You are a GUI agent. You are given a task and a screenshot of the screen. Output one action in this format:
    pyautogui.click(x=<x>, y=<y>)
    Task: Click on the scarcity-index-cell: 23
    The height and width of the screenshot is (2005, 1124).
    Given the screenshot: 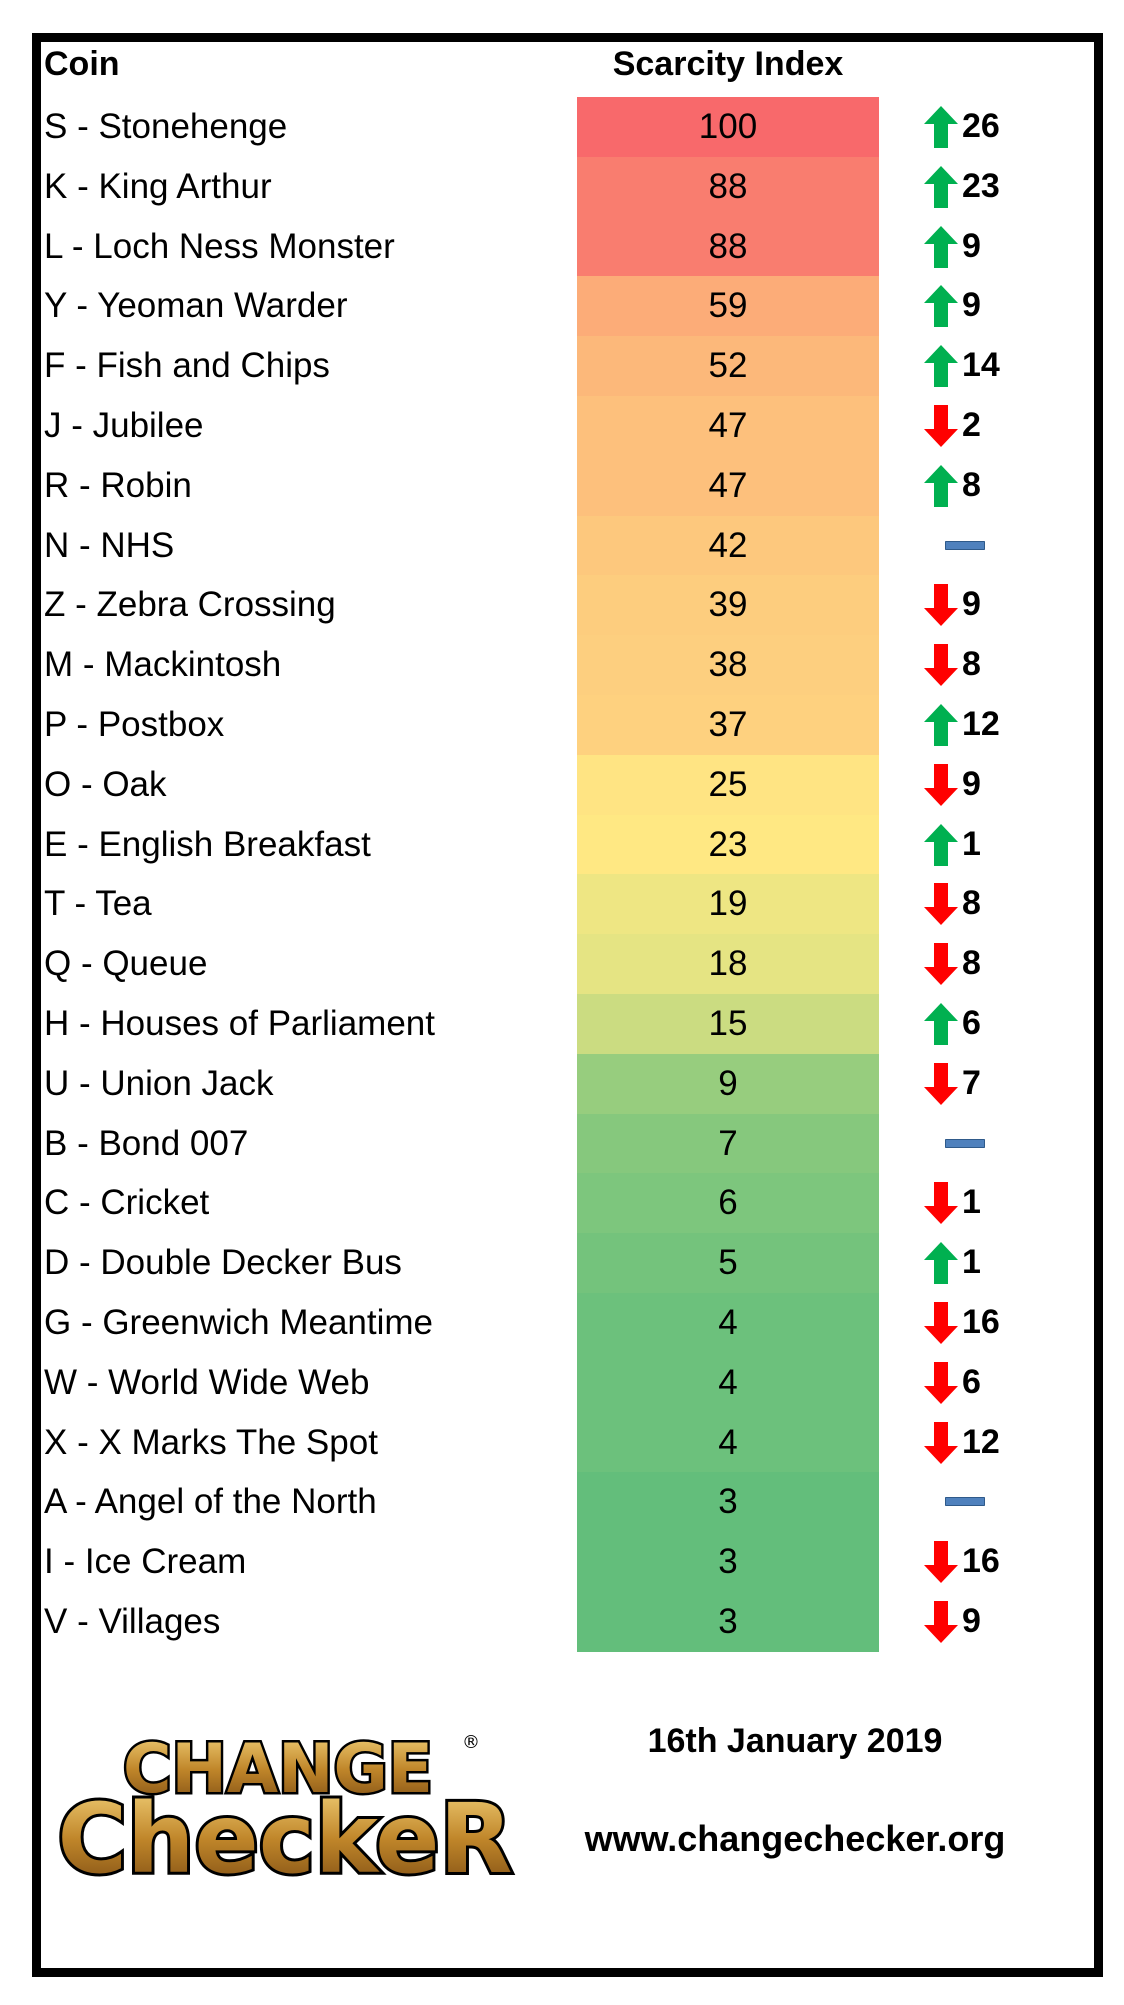 What is the action you would take?
    pyautogui.click(x=728, y=844)
    